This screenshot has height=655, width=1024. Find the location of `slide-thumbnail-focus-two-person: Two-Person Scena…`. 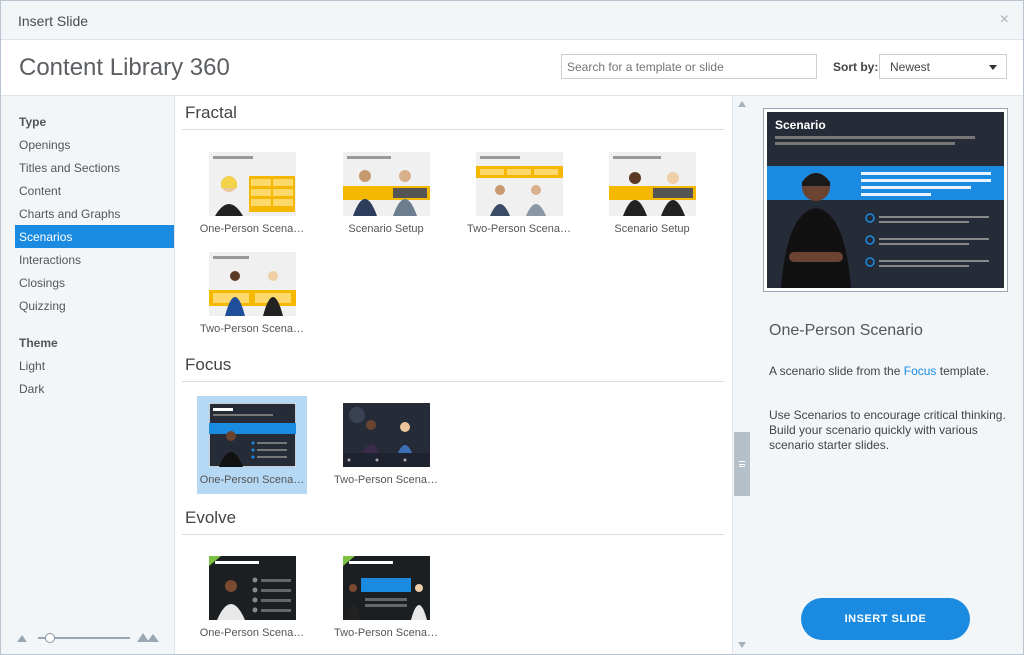

slide-thumbnail-focus-two-person: Two-Person Scena… is located at coordinates (386, 445).